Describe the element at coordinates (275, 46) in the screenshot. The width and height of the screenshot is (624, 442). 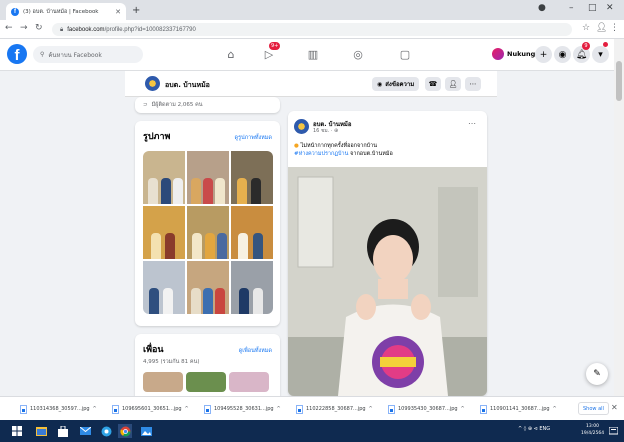
I see `video-badge: 9+` at that location.